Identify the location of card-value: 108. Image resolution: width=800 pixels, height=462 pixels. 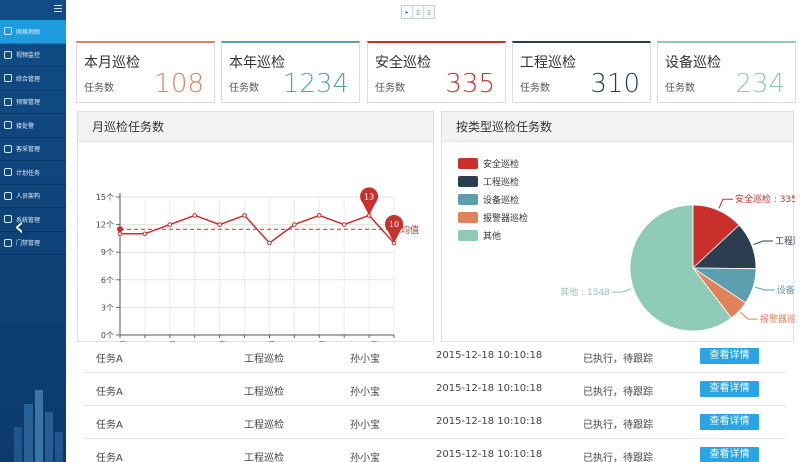
(179, 84).